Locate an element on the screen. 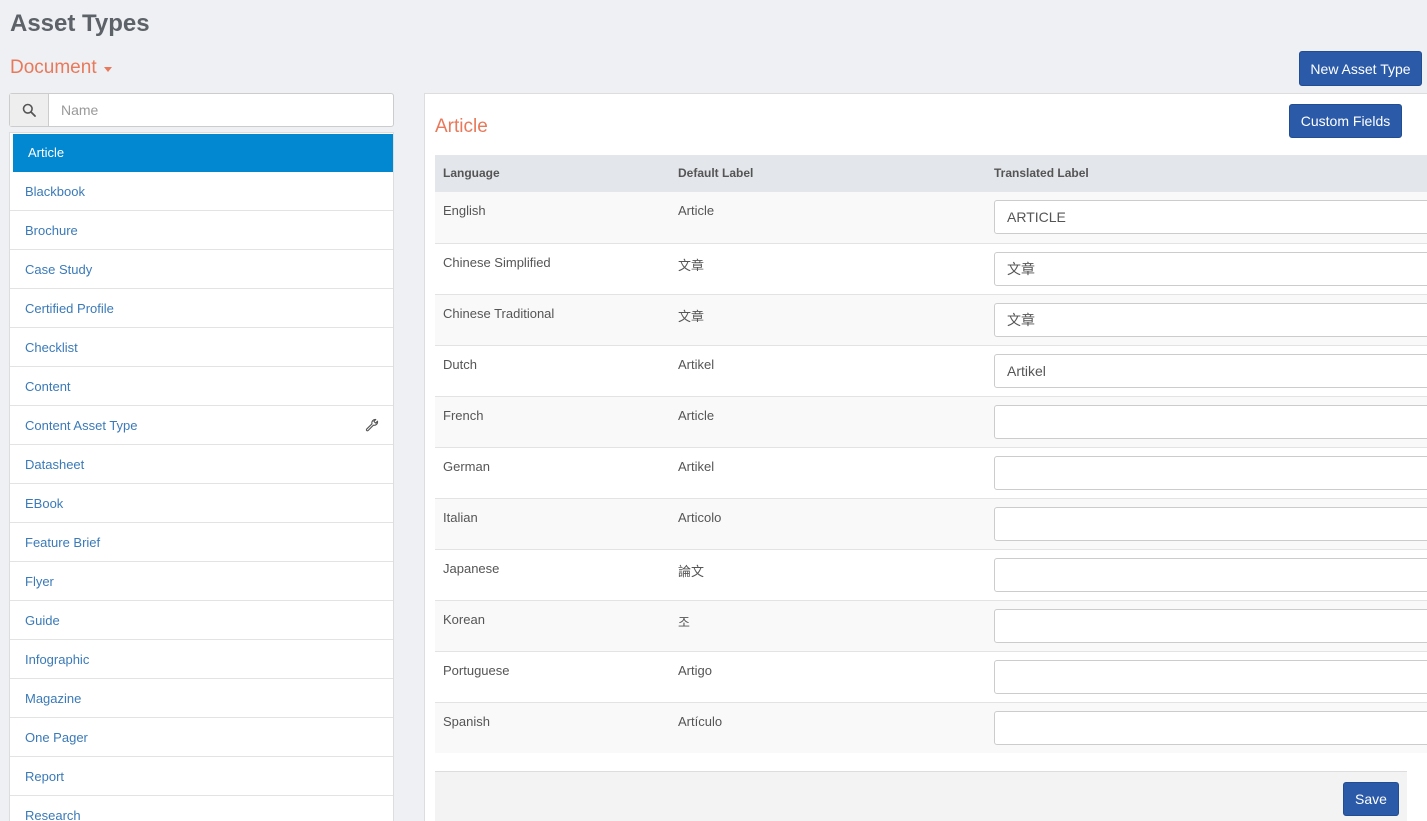 The image size is (1427, 821). asset-type-label: Certified Profile is located at coordinates (69, 308).